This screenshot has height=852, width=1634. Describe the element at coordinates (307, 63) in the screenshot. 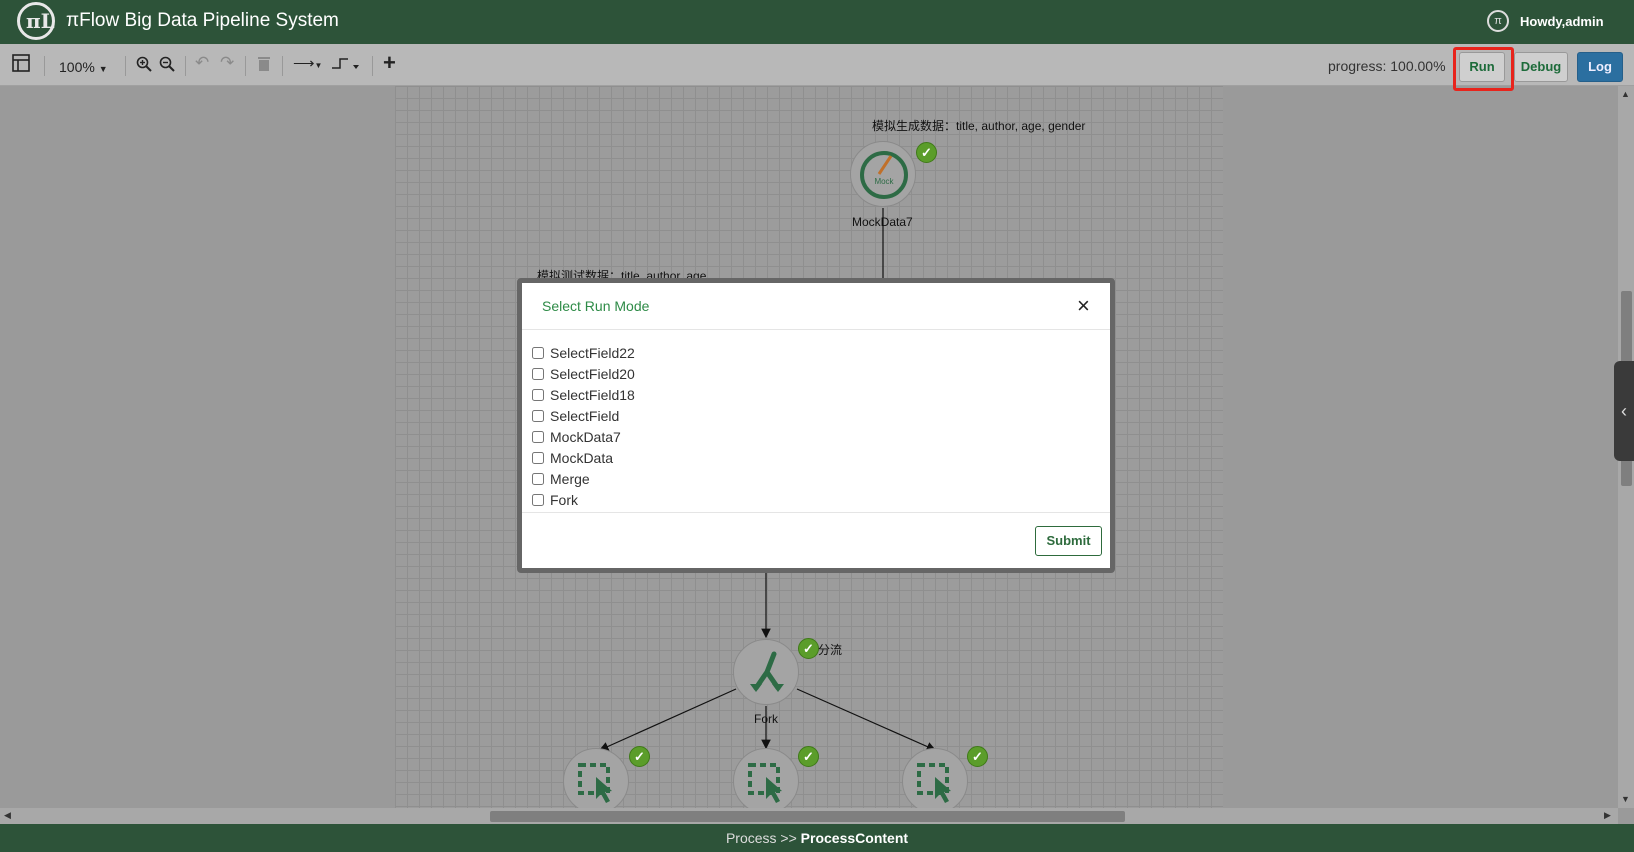

I see `connection-arrow-icon: ⟶▼` at that location.